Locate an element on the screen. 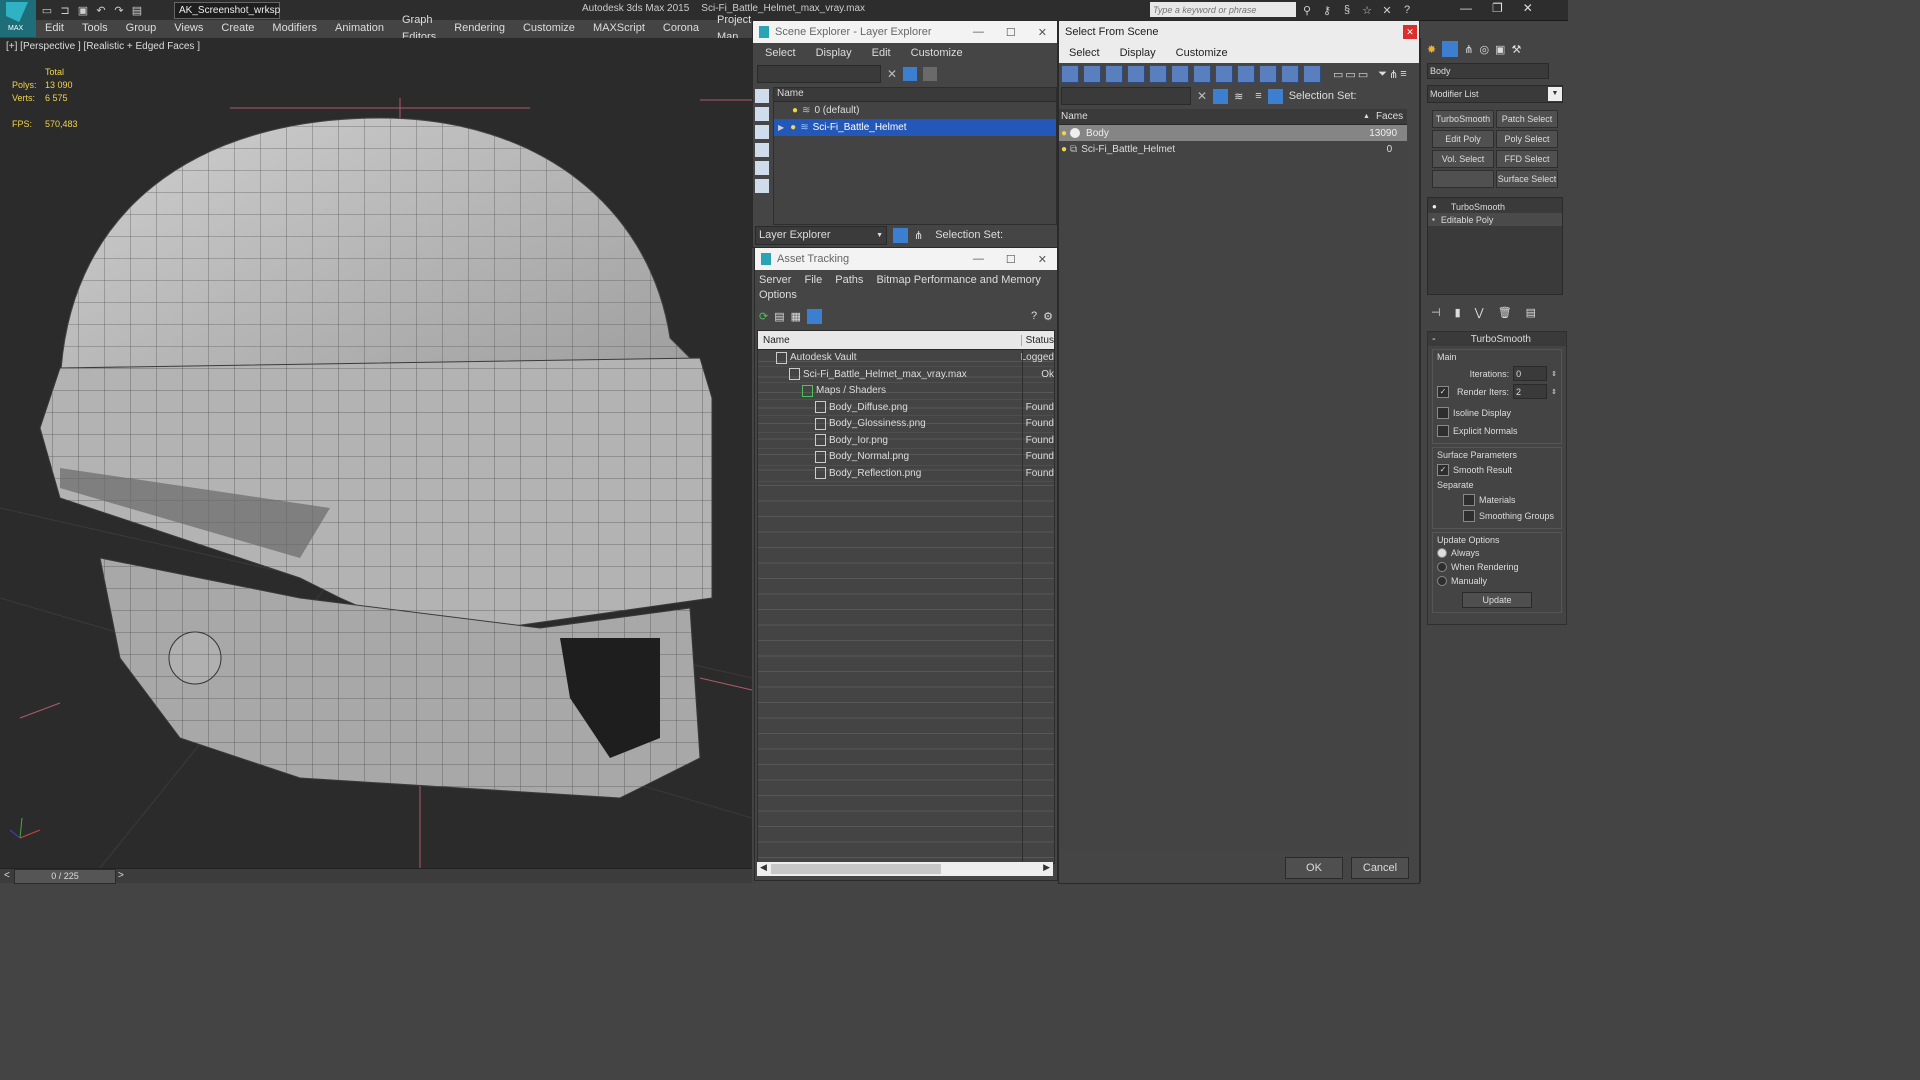 Image resolution: width=1920 pixels, height=1080 pixels. select-none-icon: ▭ is located at coordinates (1350, 74).